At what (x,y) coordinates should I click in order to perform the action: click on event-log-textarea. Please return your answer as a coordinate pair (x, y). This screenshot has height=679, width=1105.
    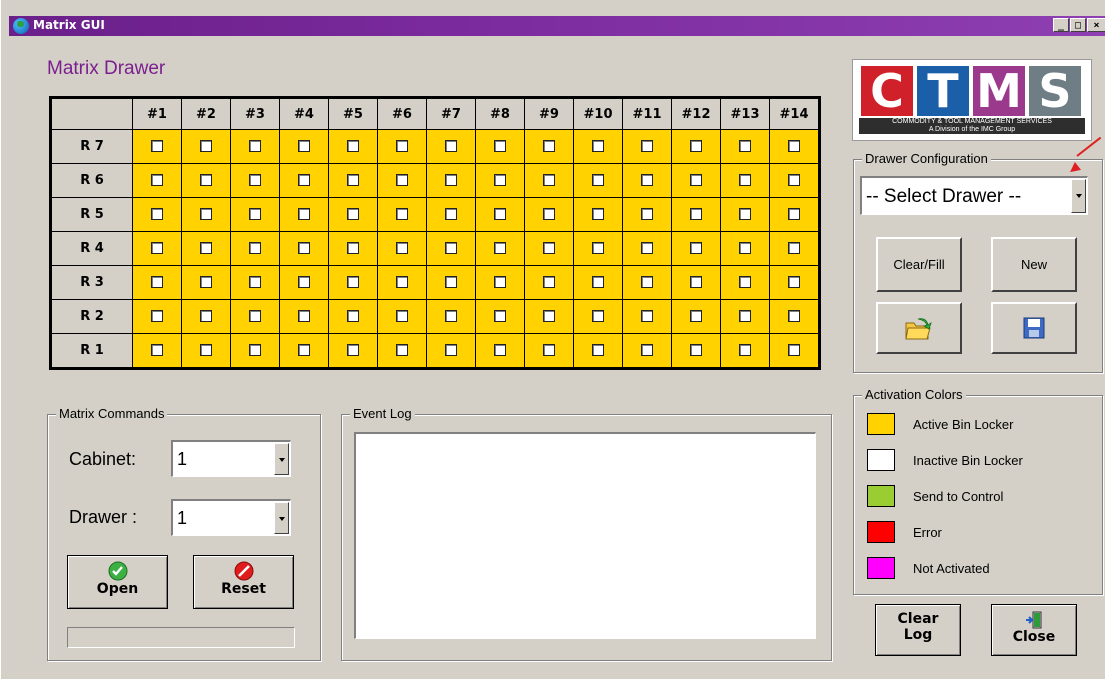
    Looking at the image, I should click on (585, 535).